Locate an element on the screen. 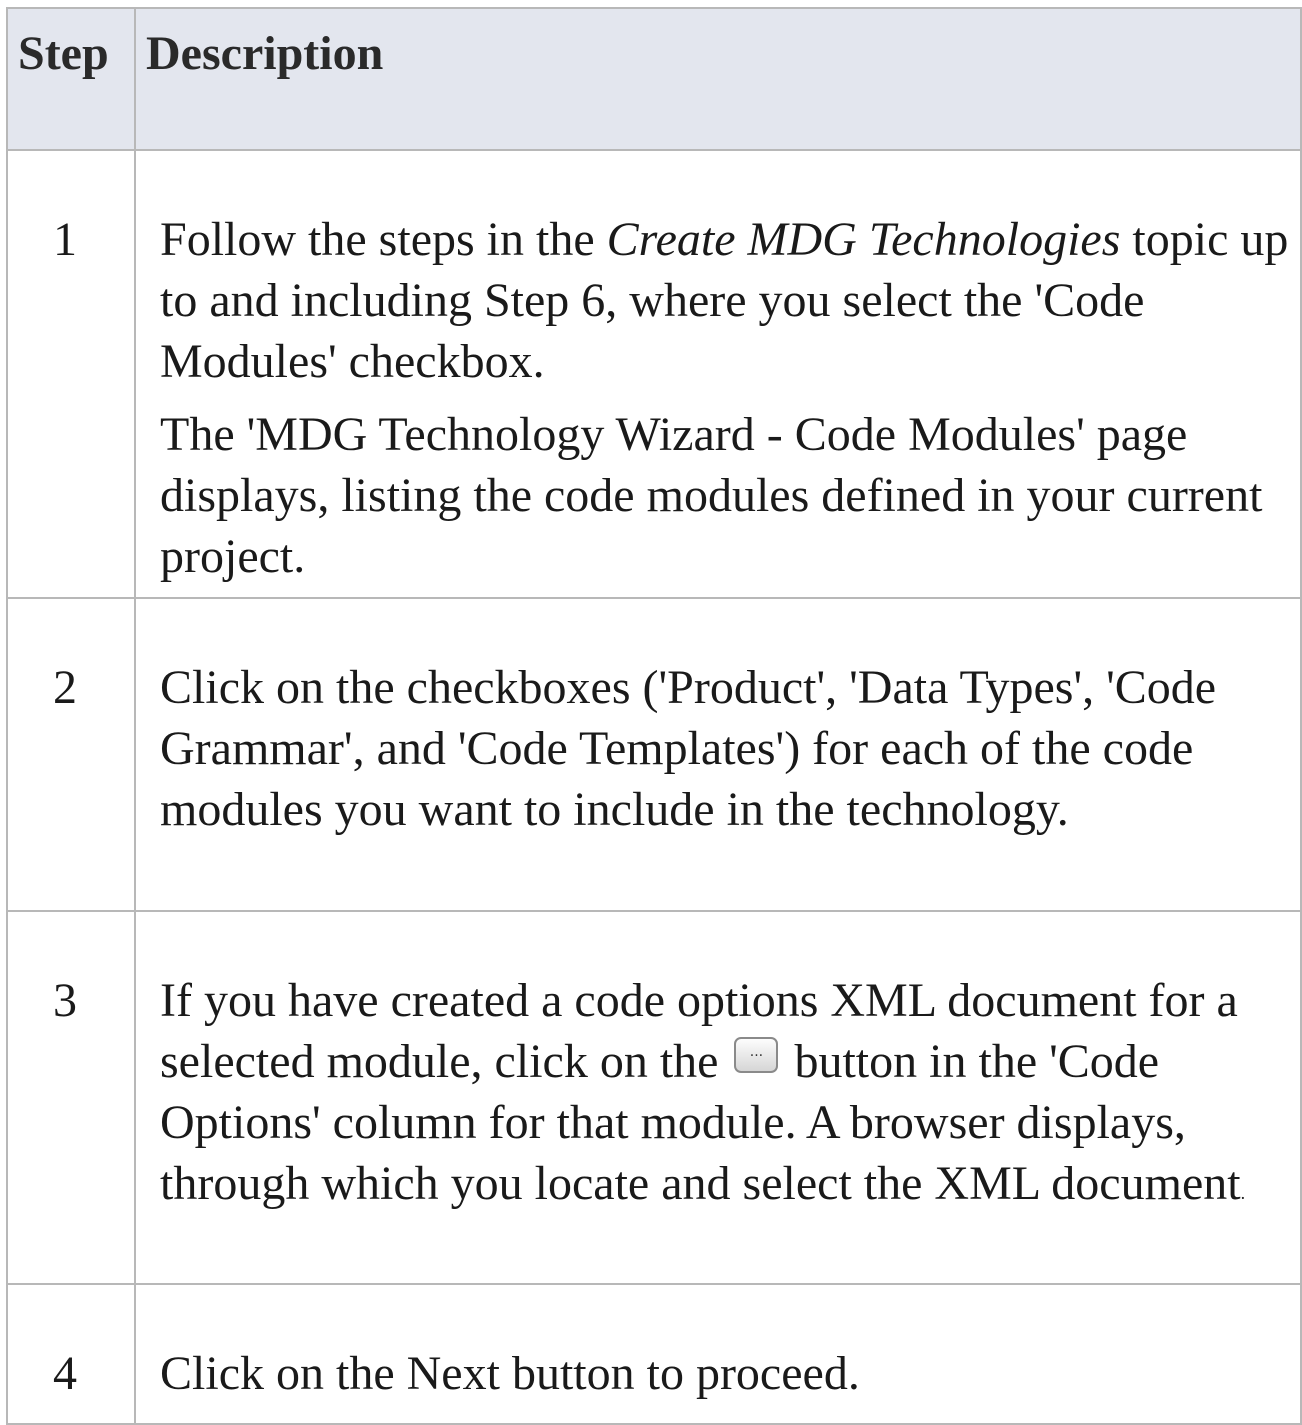 The image size is (1302, 1425). step-paragraph: Click on the Next button to proceed. is located at coordinates (510, 1373).